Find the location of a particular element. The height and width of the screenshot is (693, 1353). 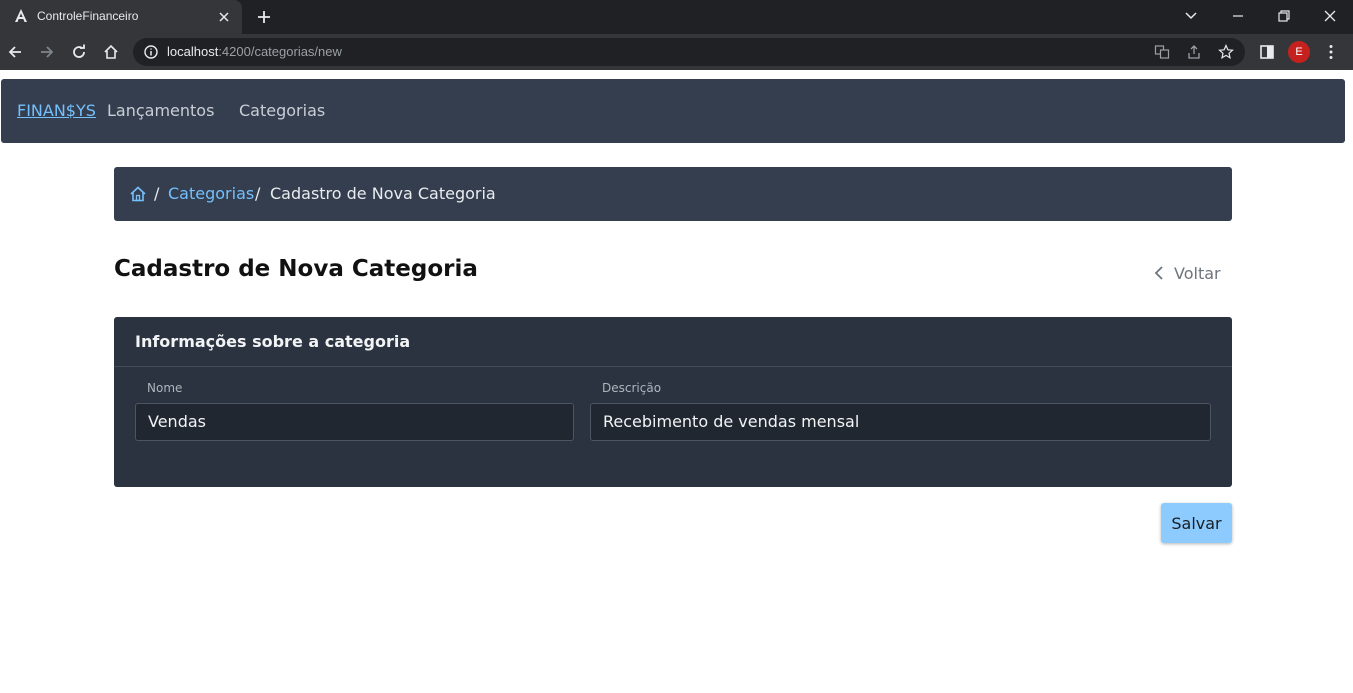

forward-arrow-icon is located at coordinates (47, 52).